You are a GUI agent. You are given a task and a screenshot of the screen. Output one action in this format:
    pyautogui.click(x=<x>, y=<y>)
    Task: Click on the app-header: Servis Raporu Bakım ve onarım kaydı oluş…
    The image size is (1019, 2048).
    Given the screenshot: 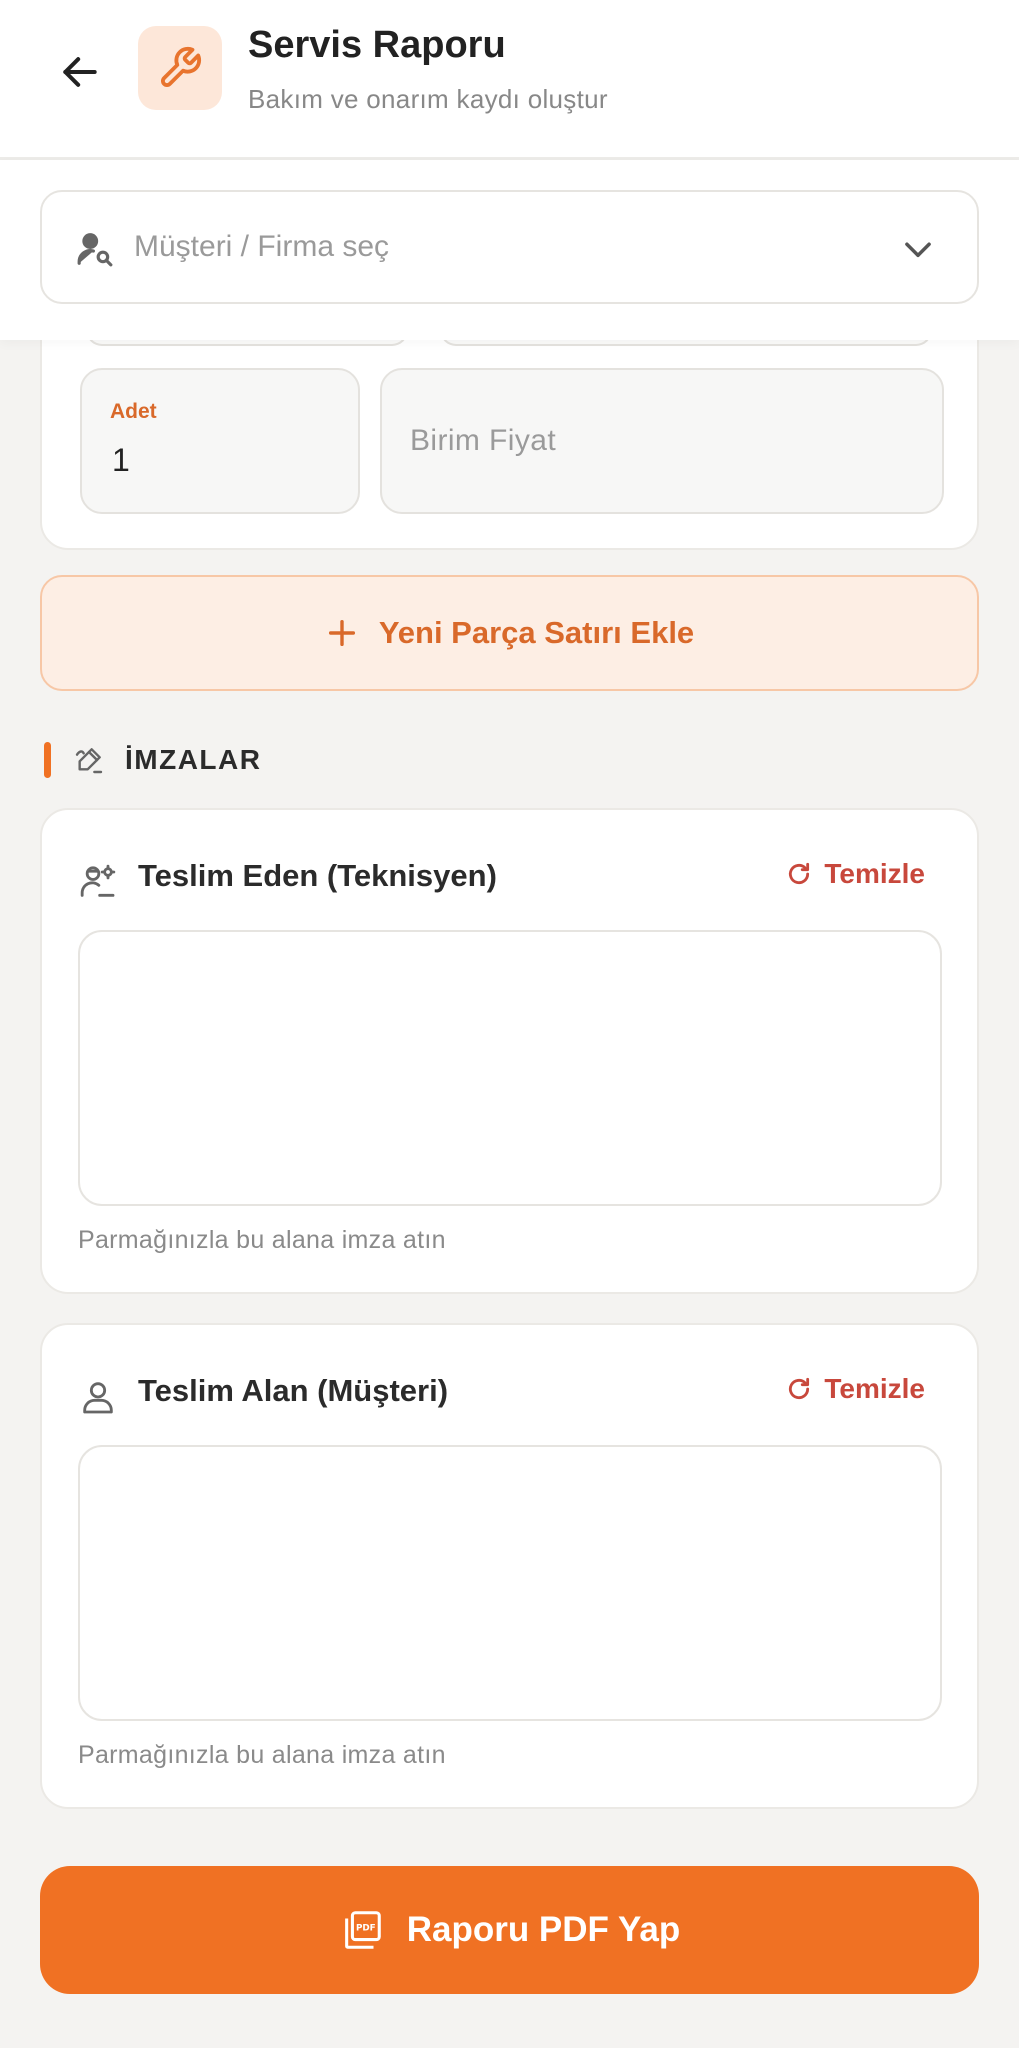 What is the action you would take?
    pyautogui.click(x=509, y=80)
    